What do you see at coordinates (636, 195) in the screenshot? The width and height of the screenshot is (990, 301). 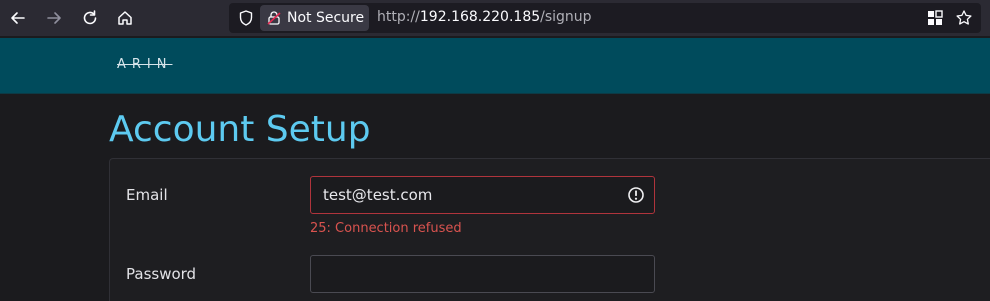 I see `error-icon` at bounding box center [636, 195].